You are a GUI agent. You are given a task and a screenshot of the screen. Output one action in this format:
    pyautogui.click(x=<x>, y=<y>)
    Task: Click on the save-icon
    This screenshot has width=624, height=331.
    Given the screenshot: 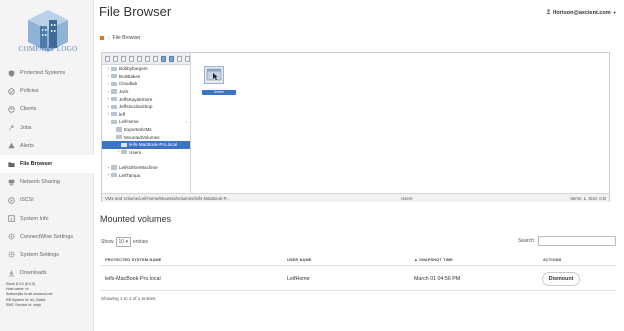 What is the action you would take?
    pyautogui.click(x=131, y=58)
    